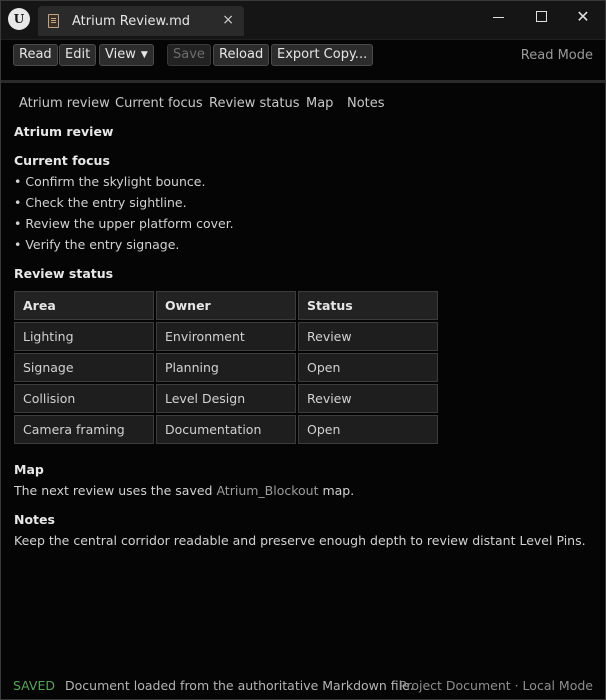 Image resolution: width=606 pixels, height=700 pixels. I want to click on nav-notes: Notes, so click(366, 103).